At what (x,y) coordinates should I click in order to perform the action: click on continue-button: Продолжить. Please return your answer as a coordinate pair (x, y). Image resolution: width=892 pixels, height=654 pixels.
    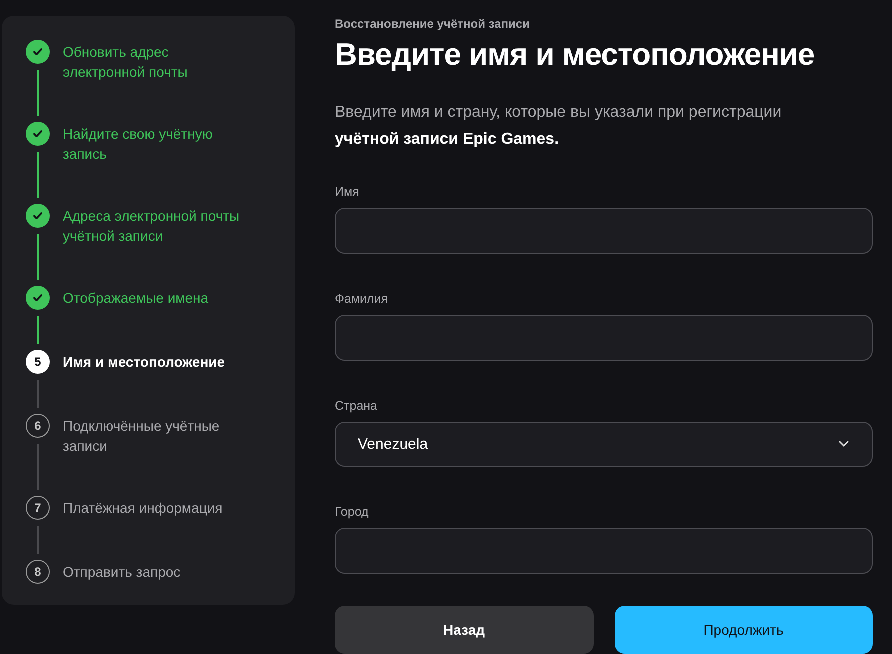
    Looking at the image, I should click on (743, 630).